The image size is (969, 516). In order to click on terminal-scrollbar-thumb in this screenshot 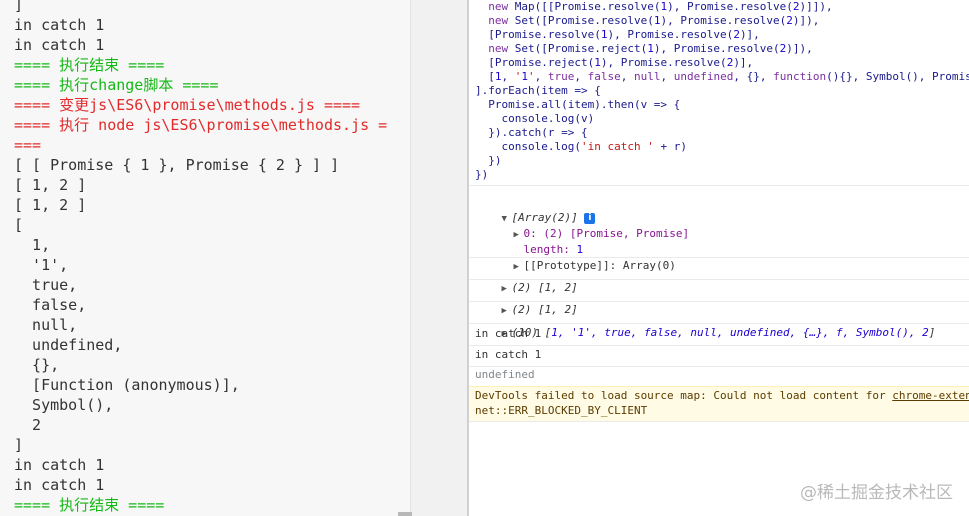, I will do `click(405, 514)`.